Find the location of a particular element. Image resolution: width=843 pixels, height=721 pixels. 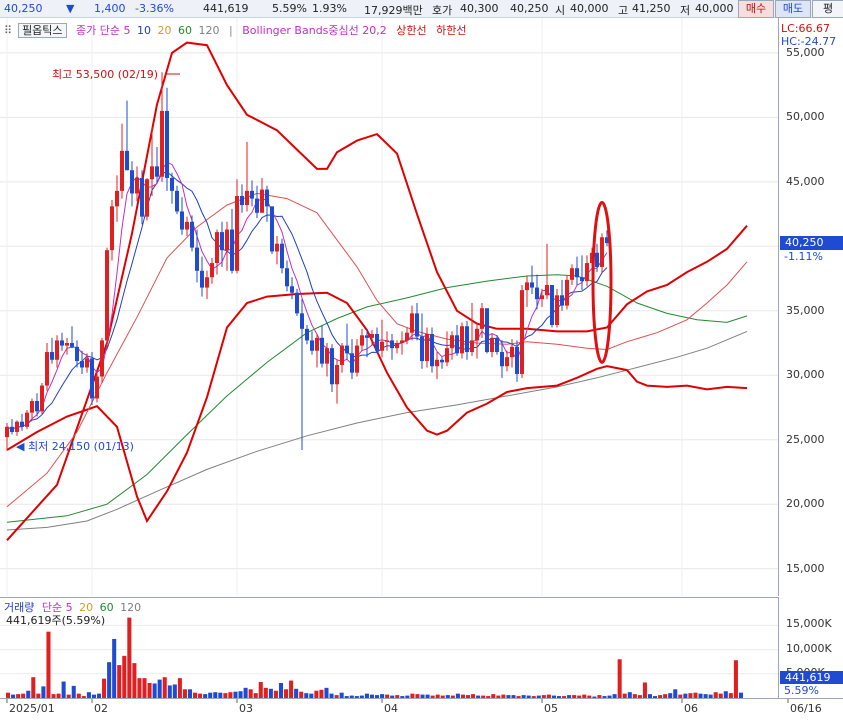

y-tick-label: 30,000 is located at coordinates (805, 375).